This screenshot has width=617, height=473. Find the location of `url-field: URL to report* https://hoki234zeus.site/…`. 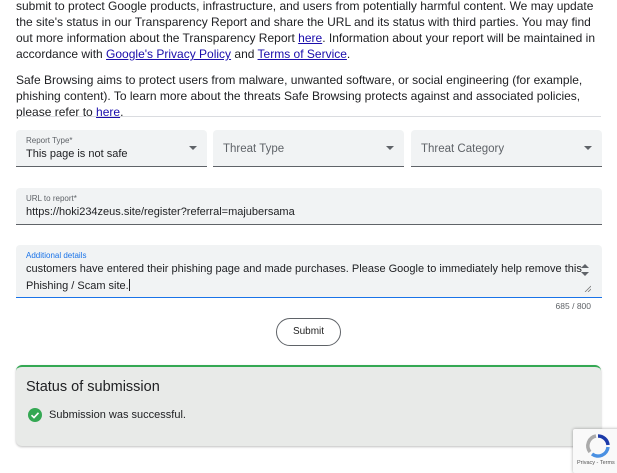

url-field: URL to report* https://hoki234zeus.site/… is located at coordinates (309, 206).